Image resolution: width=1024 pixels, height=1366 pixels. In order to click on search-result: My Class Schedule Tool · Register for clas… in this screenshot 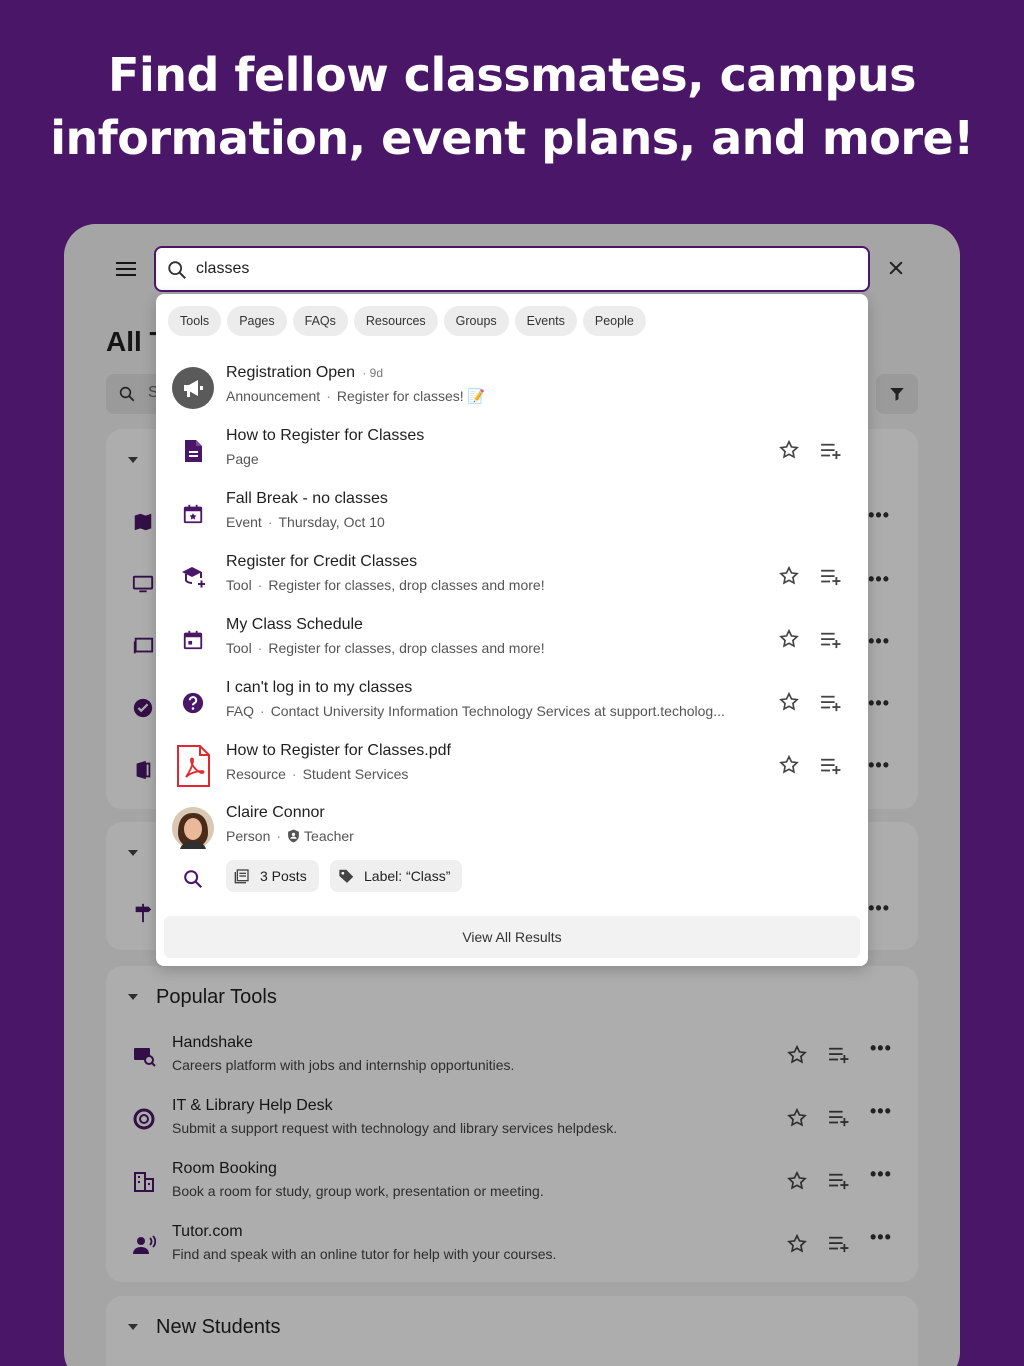, I will do `click(512, 641)`.